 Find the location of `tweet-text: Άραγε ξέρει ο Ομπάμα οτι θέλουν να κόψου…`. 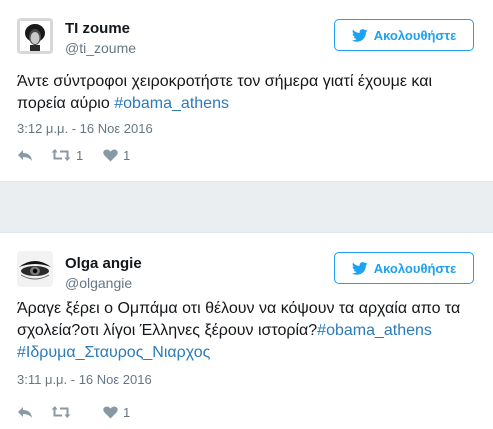

tweet-text: Άραγε ξέρει ο Ομπάμα οτι θέλουν να κόψου… is located at coordinates (247, 331).